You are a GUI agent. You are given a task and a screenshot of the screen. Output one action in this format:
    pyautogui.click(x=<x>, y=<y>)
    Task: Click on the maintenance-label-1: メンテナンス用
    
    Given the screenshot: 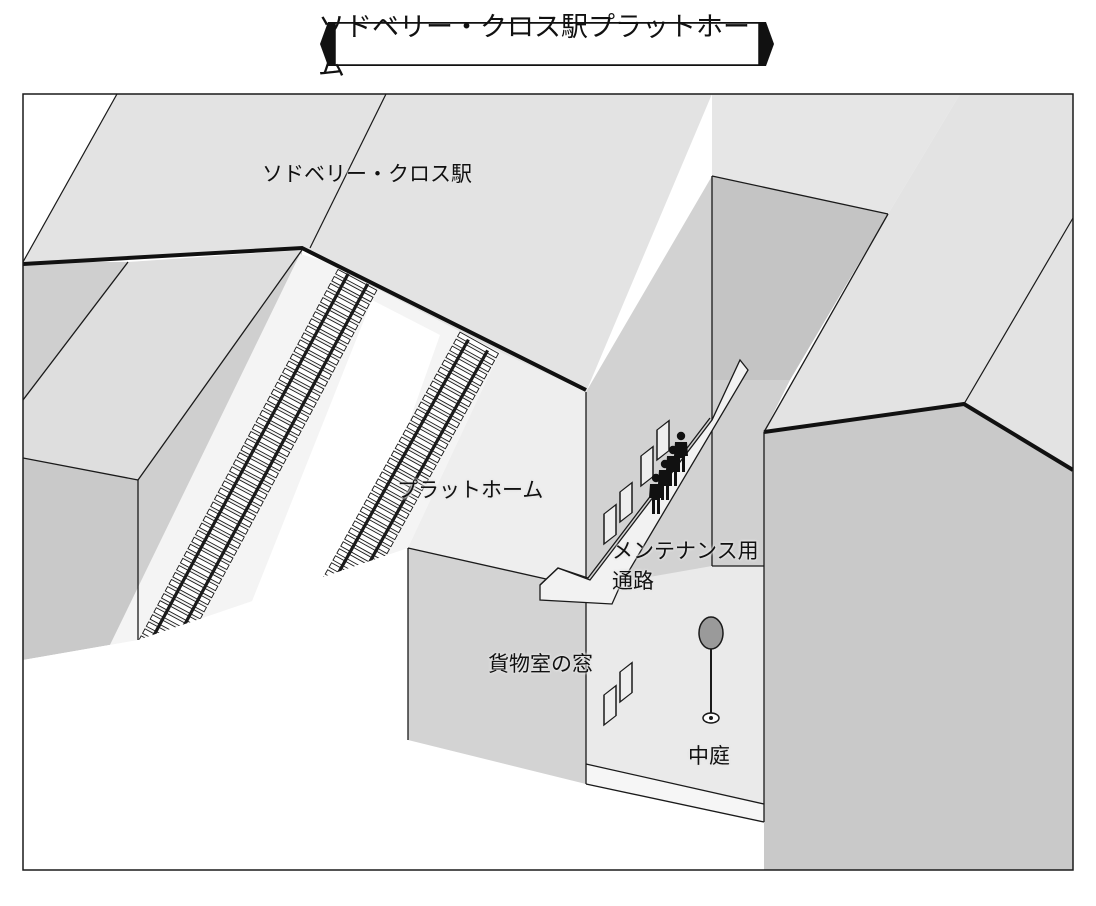 What is the action you would take?
    pyautogui.click(x=685, y=551)
    